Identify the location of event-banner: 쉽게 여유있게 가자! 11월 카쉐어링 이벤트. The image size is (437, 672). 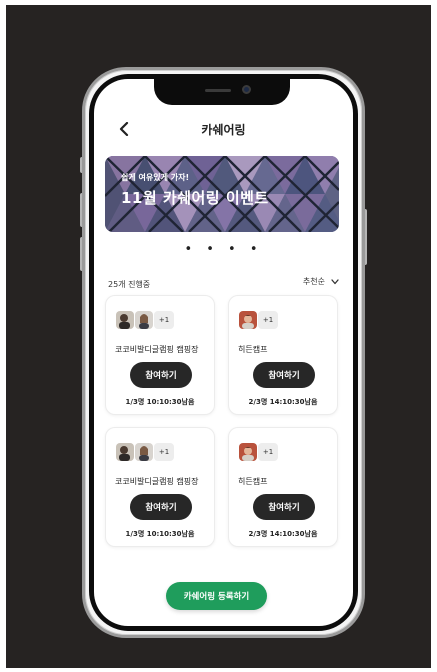
(222, 194).